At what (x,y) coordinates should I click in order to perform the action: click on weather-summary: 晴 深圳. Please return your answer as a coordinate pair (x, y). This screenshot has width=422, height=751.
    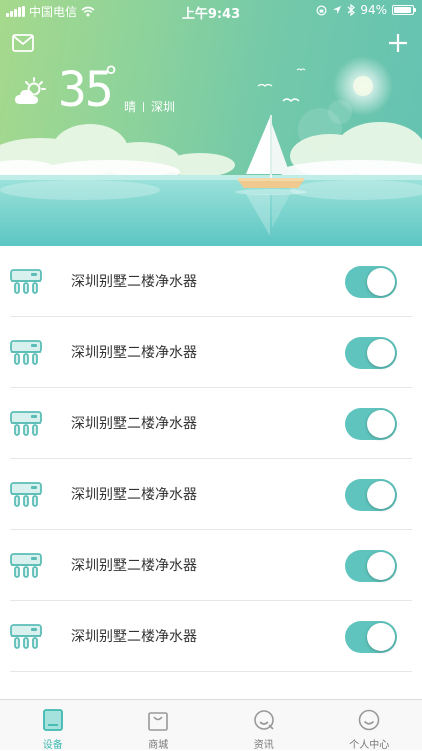
    Looking at the image, I should click on (149, 106).